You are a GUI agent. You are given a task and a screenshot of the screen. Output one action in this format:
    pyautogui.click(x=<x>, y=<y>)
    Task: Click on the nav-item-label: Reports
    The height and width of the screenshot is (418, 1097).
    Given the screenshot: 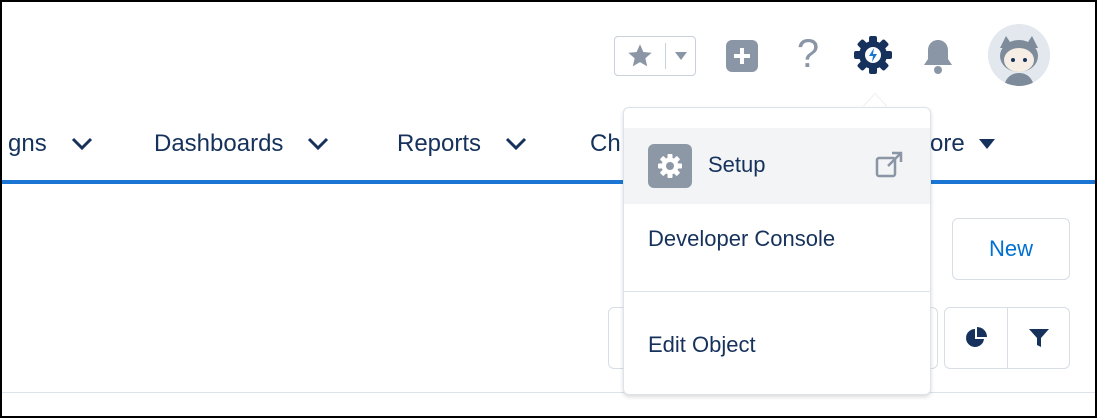 What is the action you would take?
    pyautogui.click(x=439, y=143)
    